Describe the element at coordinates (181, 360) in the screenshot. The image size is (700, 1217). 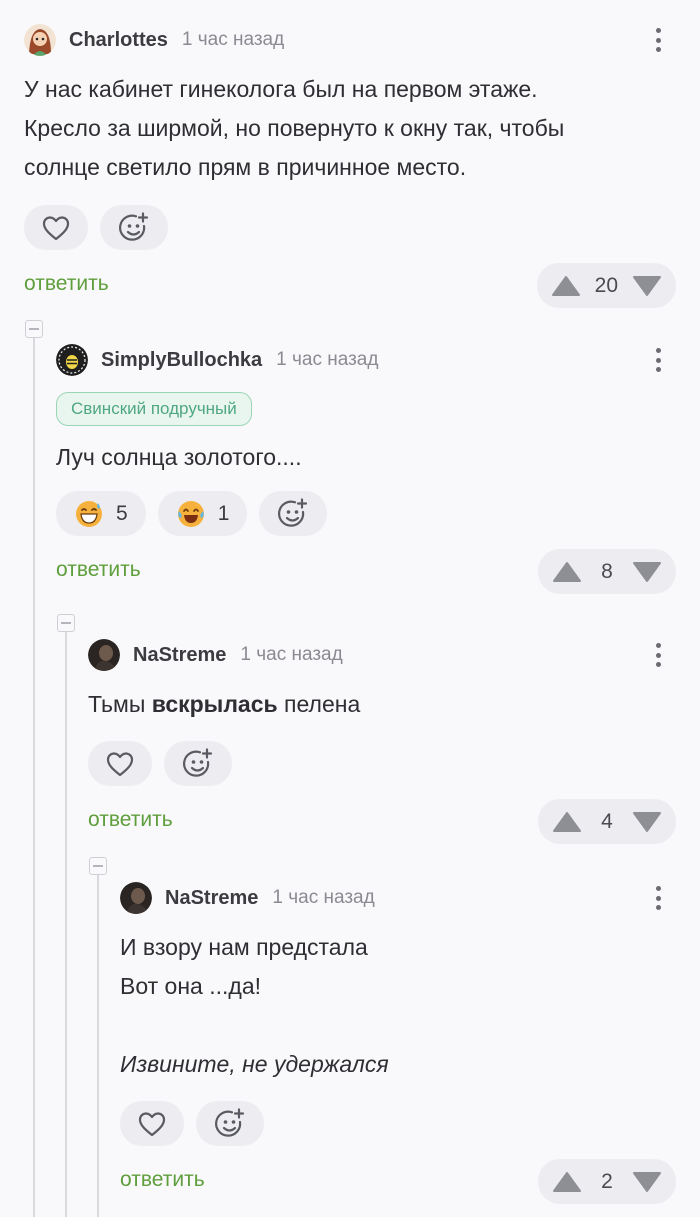
I see `author-name: SimplyBullochka` at that location.